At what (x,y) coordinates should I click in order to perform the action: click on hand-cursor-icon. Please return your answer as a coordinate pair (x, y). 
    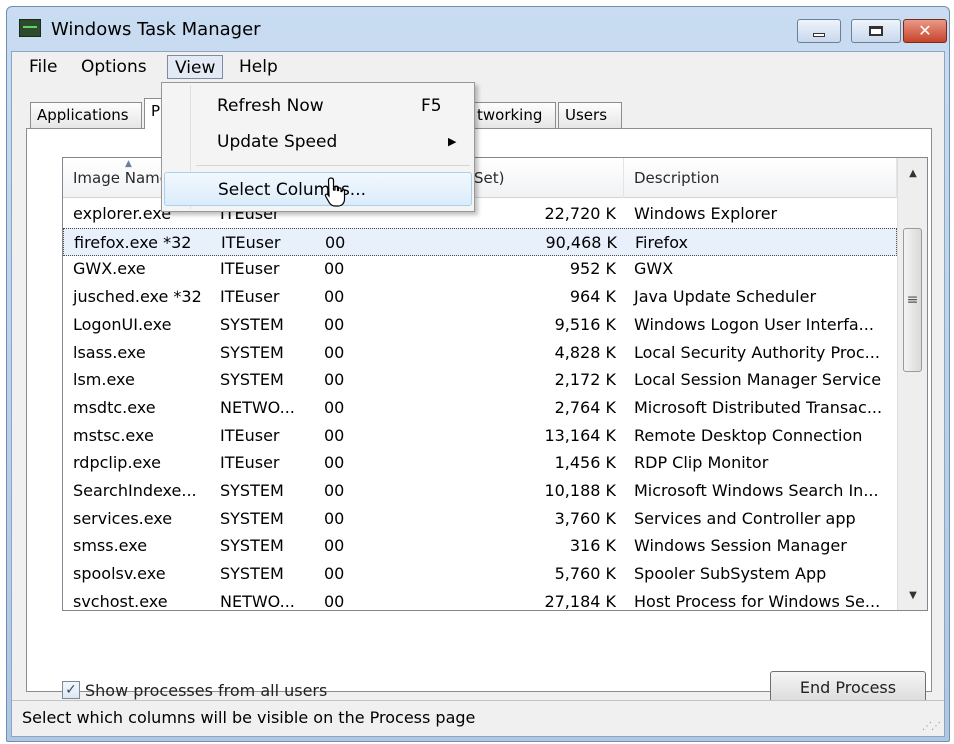
    Looking at the image, I should click on (335, 192).